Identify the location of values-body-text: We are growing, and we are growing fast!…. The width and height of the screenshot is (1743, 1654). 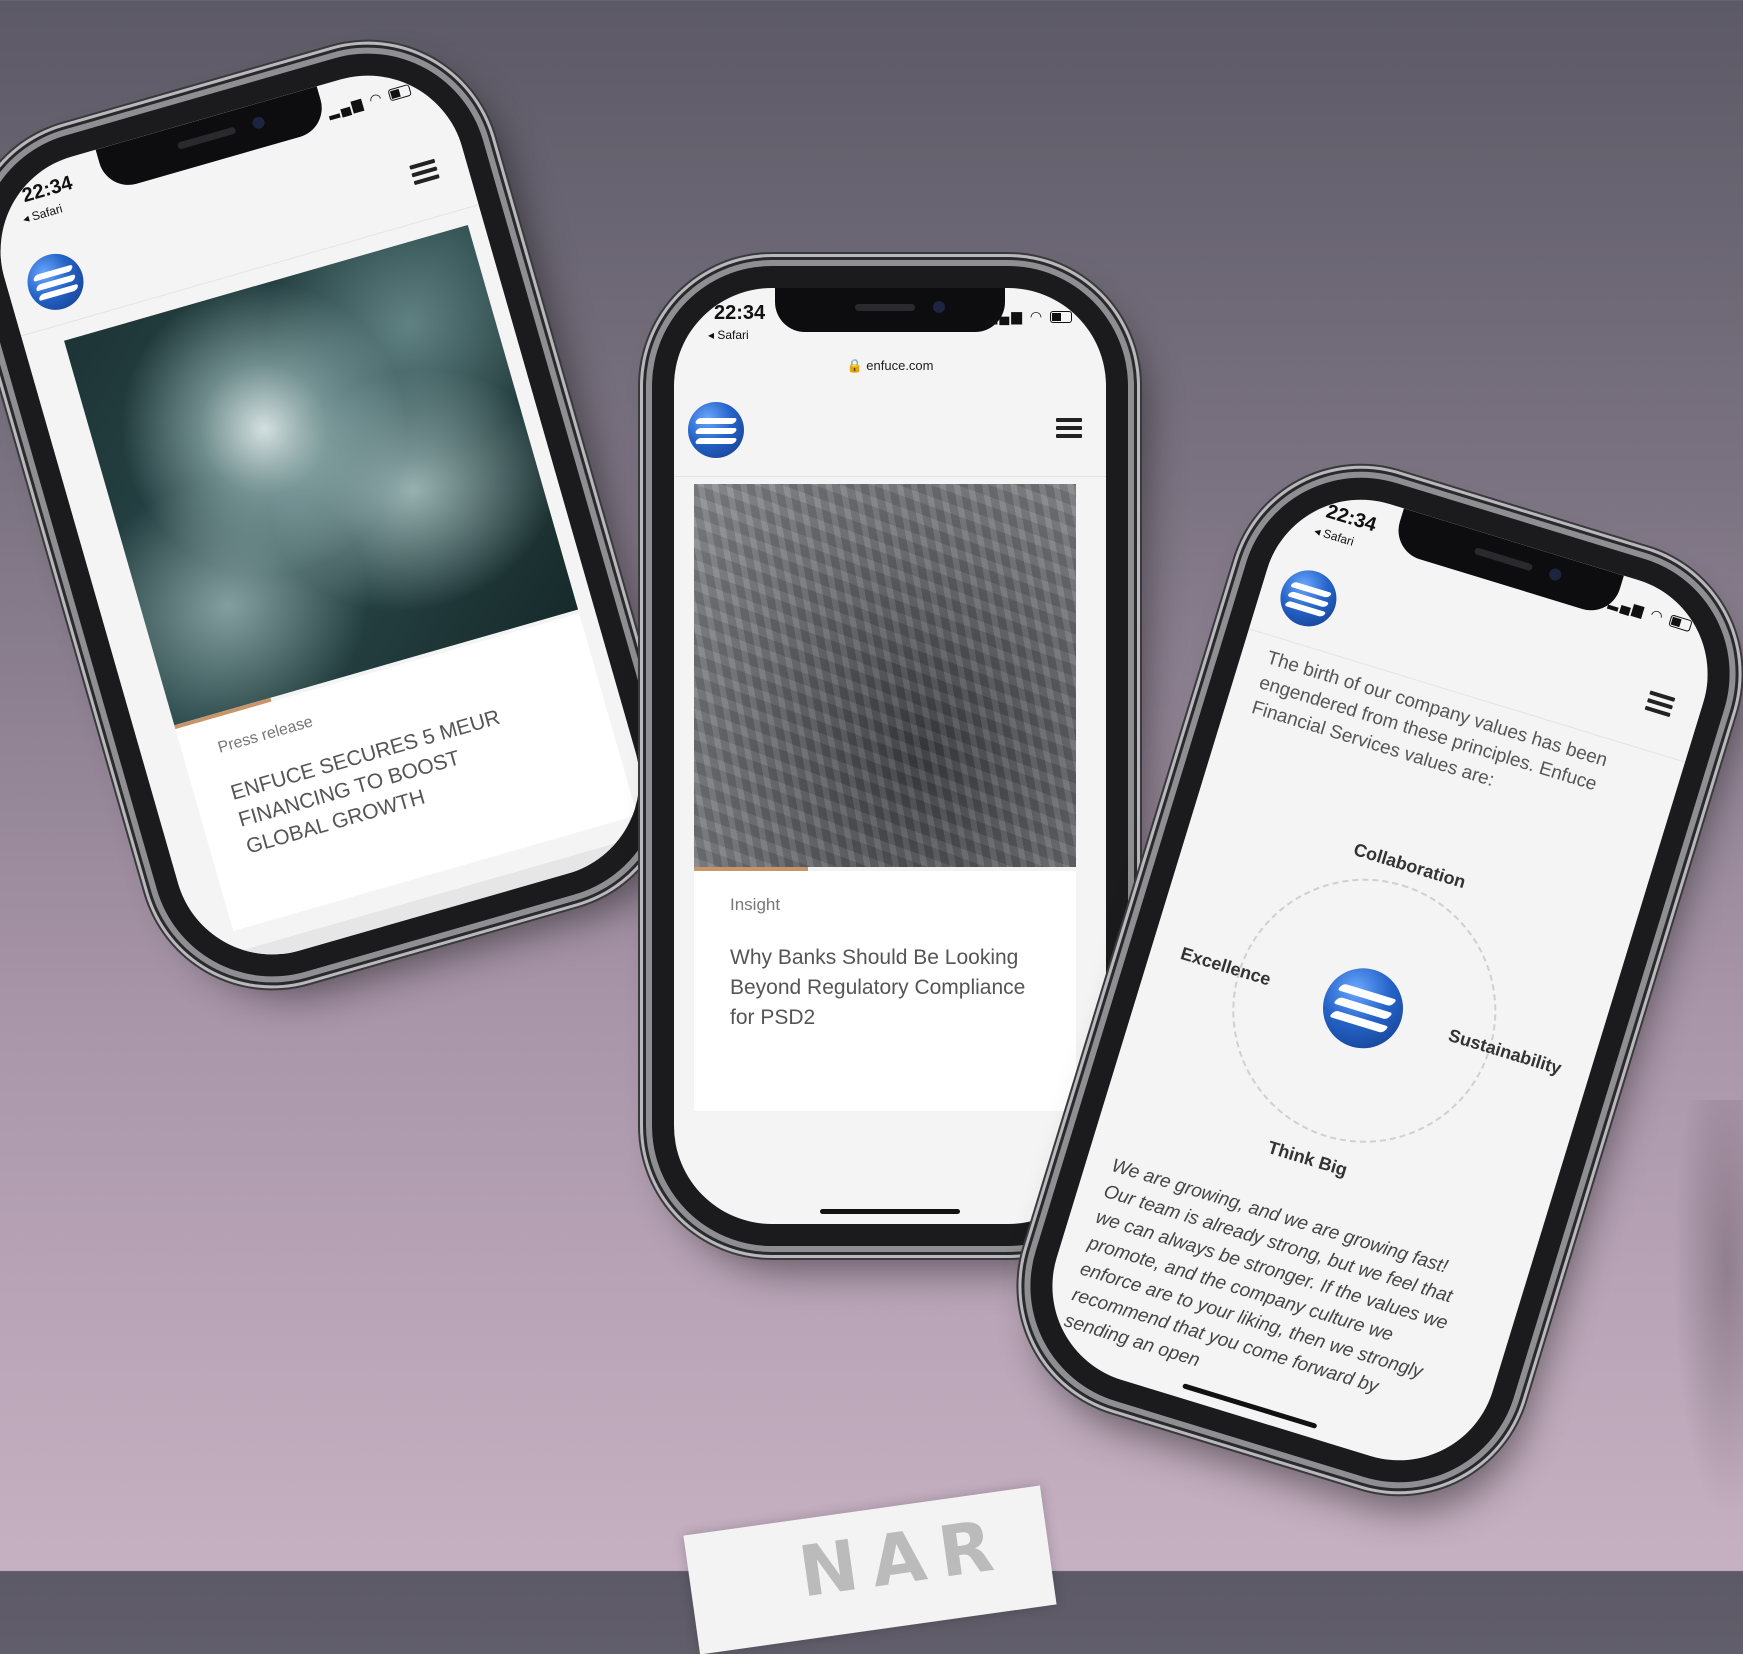
(1258, 1276).